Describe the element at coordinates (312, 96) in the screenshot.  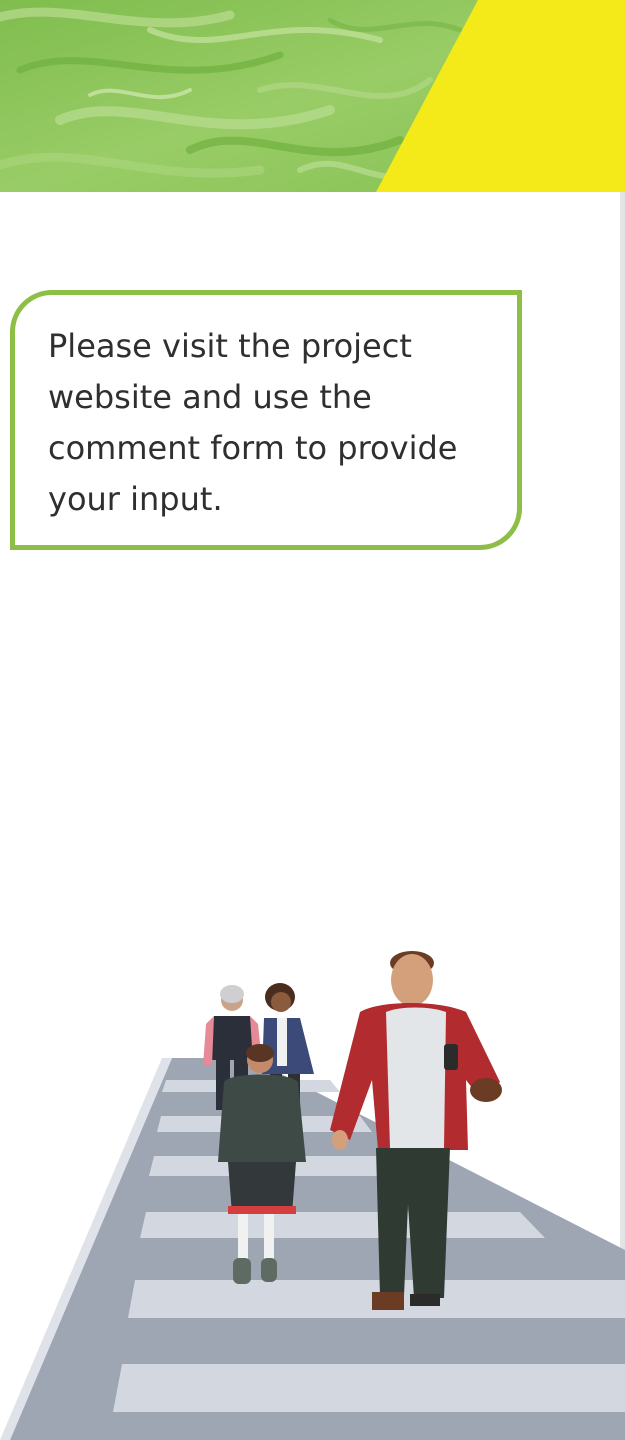
I see `banner-graphic` at that location.